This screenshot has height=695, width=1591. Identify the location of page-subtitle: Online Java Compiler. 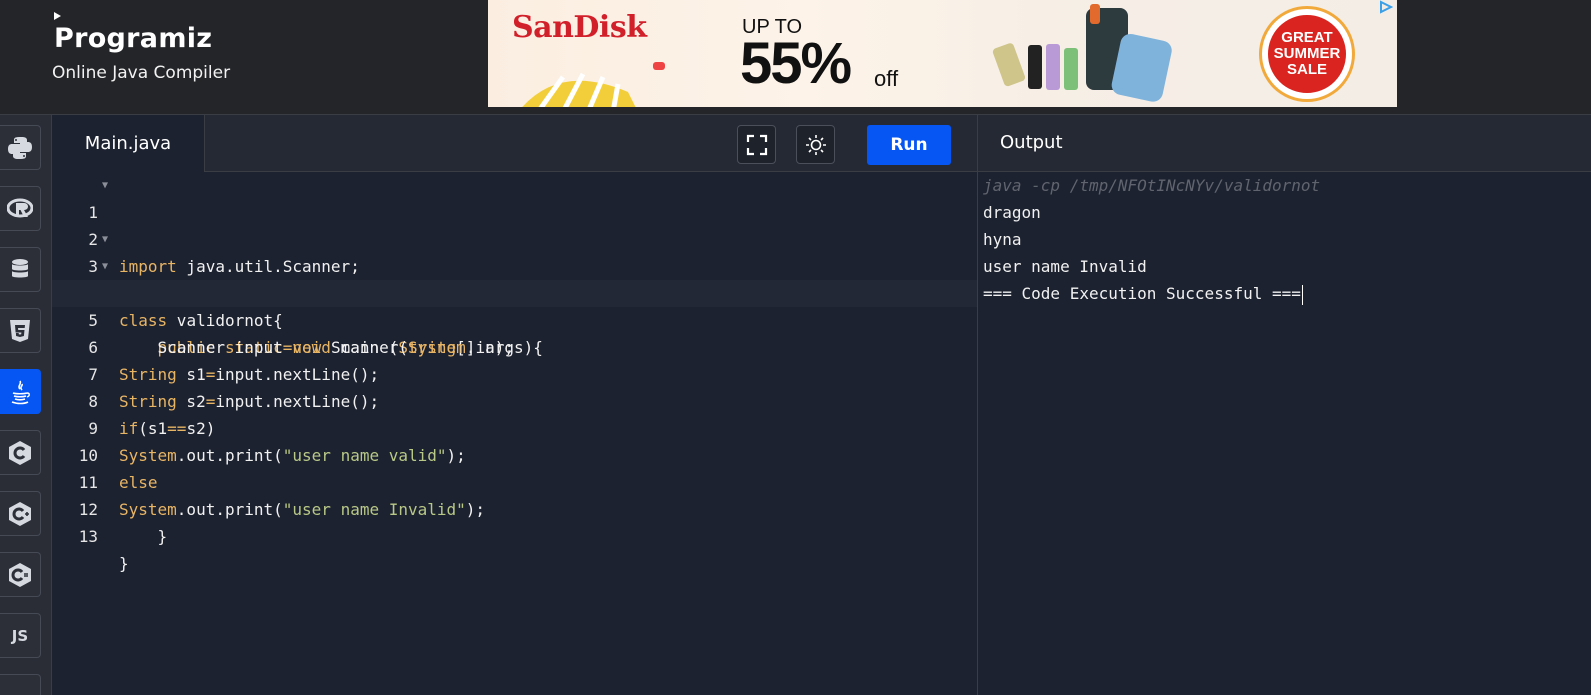
(141, 73).